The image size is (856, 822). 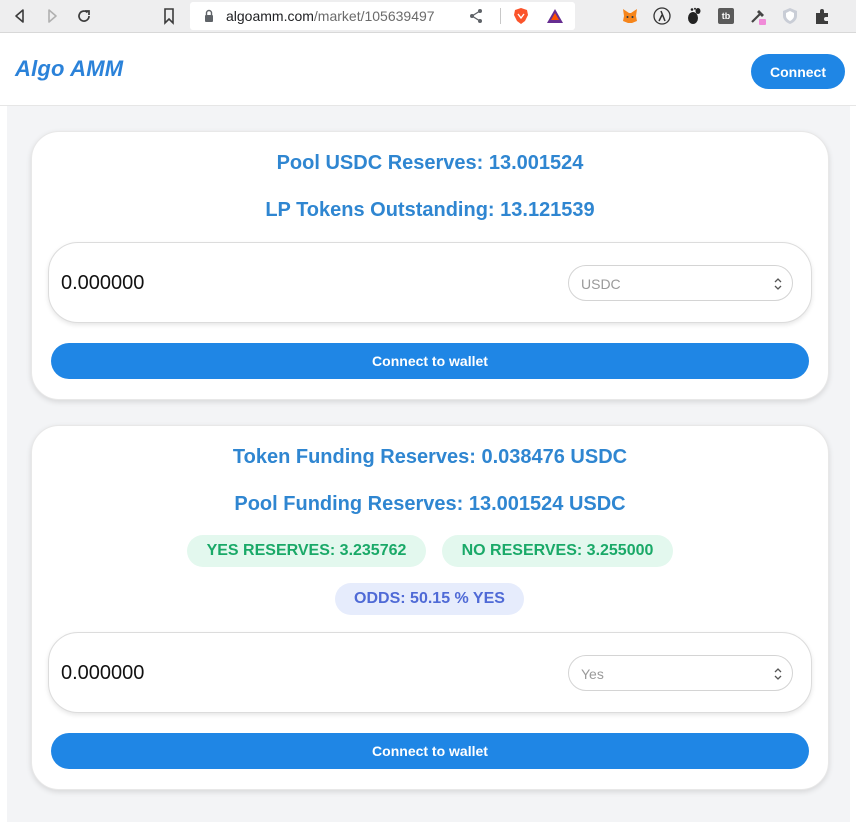 I want to click on outcome-select: Yes, so click(x=680, y=673).